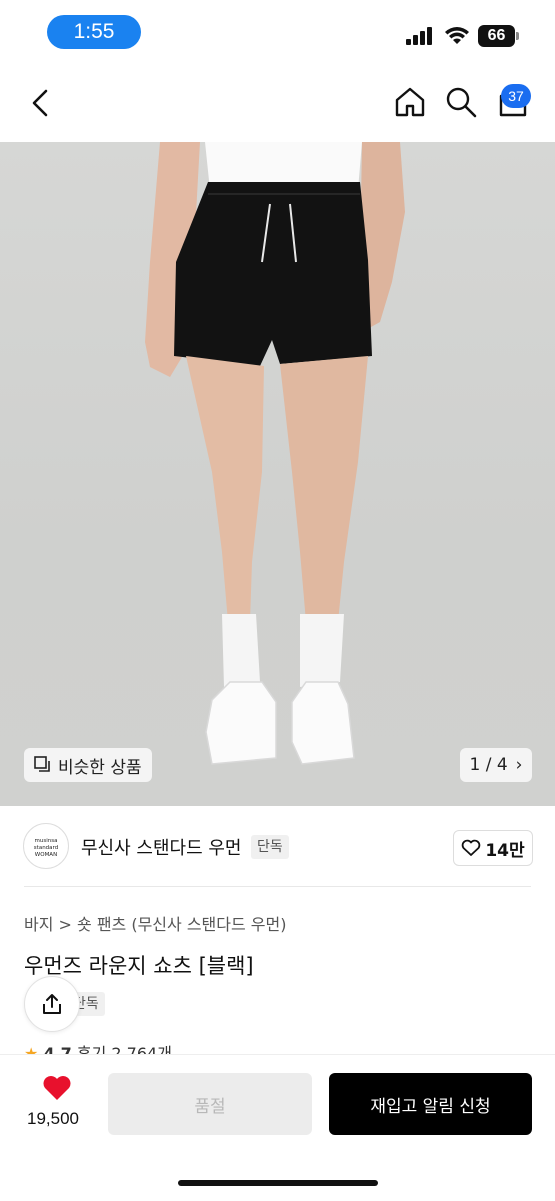  I want to click on home-icon, so click(410, 102).